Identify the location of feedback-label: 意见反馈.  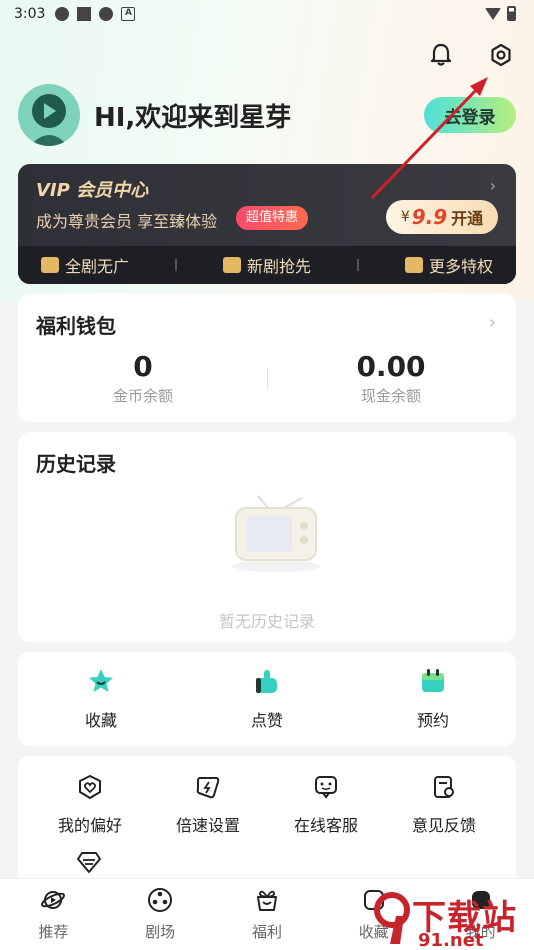
(443, 825).